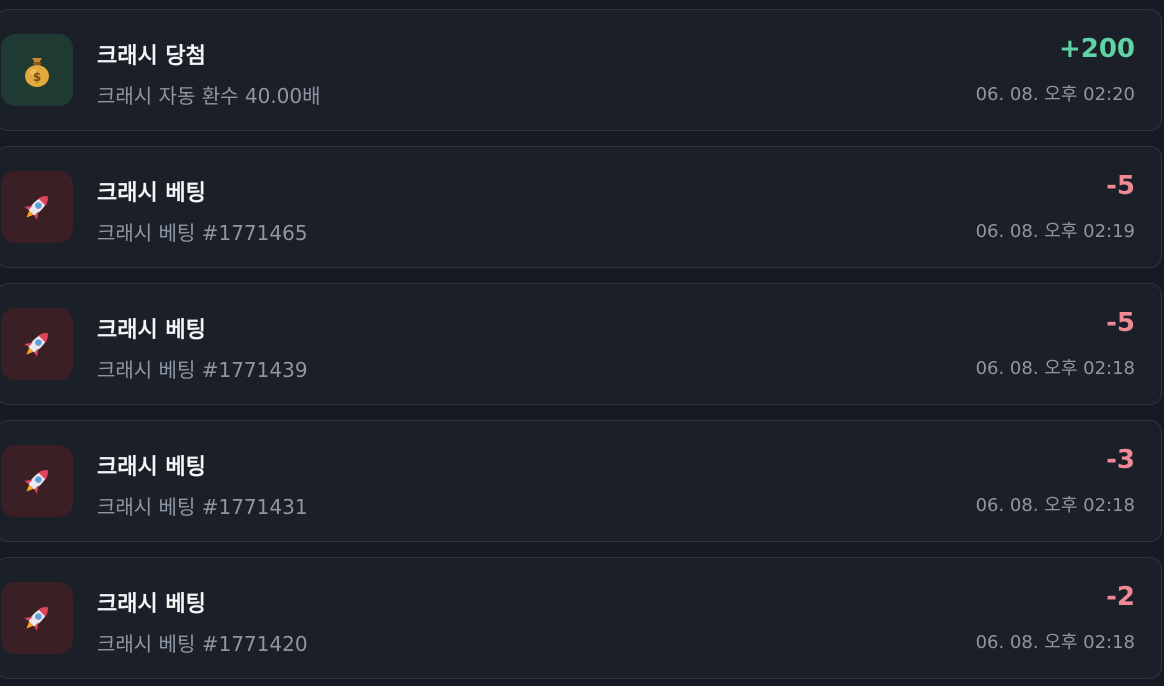  Describe the element at coordinates (202, 233) in the screenshot. I see `transaction-description: 크래시 베팅 #1771465` at that location.